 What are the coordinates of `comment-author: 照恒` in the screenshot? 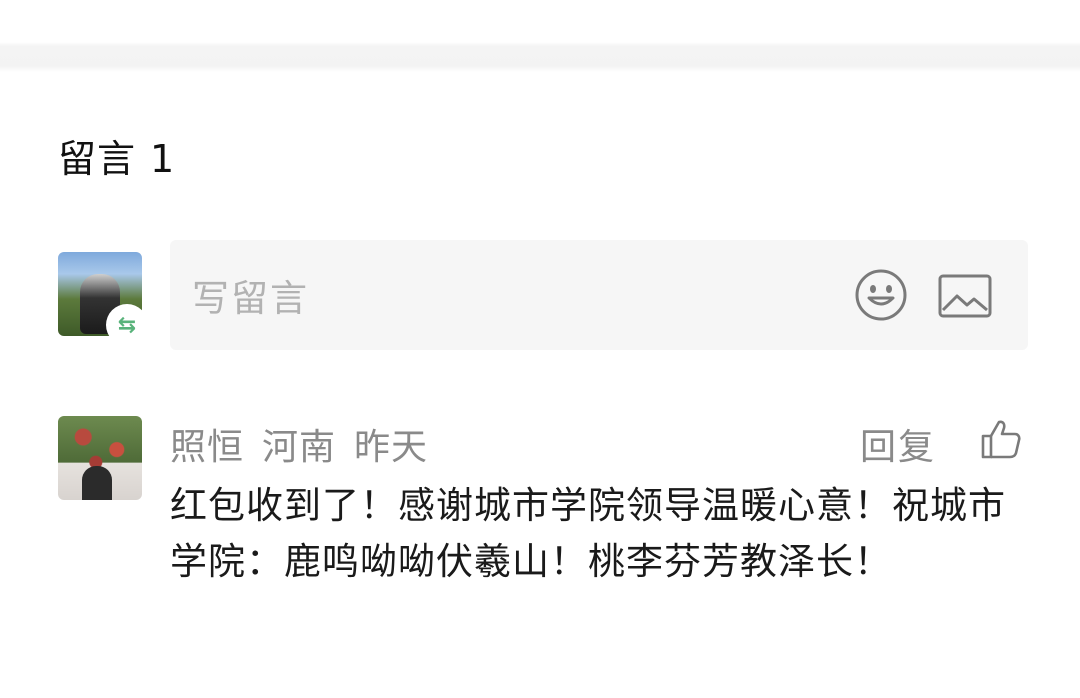 It's located at (207, 444).